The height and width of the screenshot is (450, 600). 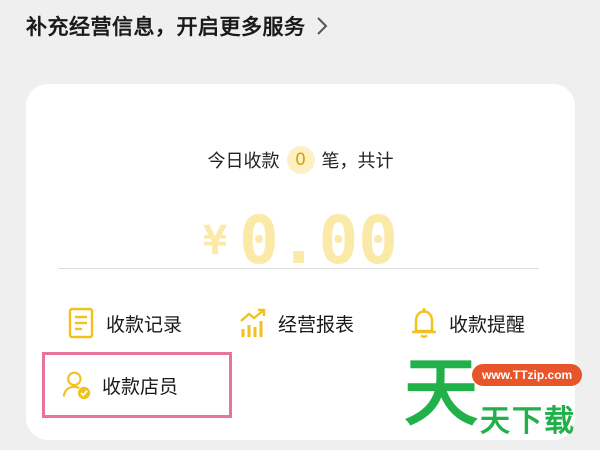 I want to click on payment-alerts-button: 收款提醒, so click(x=467, y=323).